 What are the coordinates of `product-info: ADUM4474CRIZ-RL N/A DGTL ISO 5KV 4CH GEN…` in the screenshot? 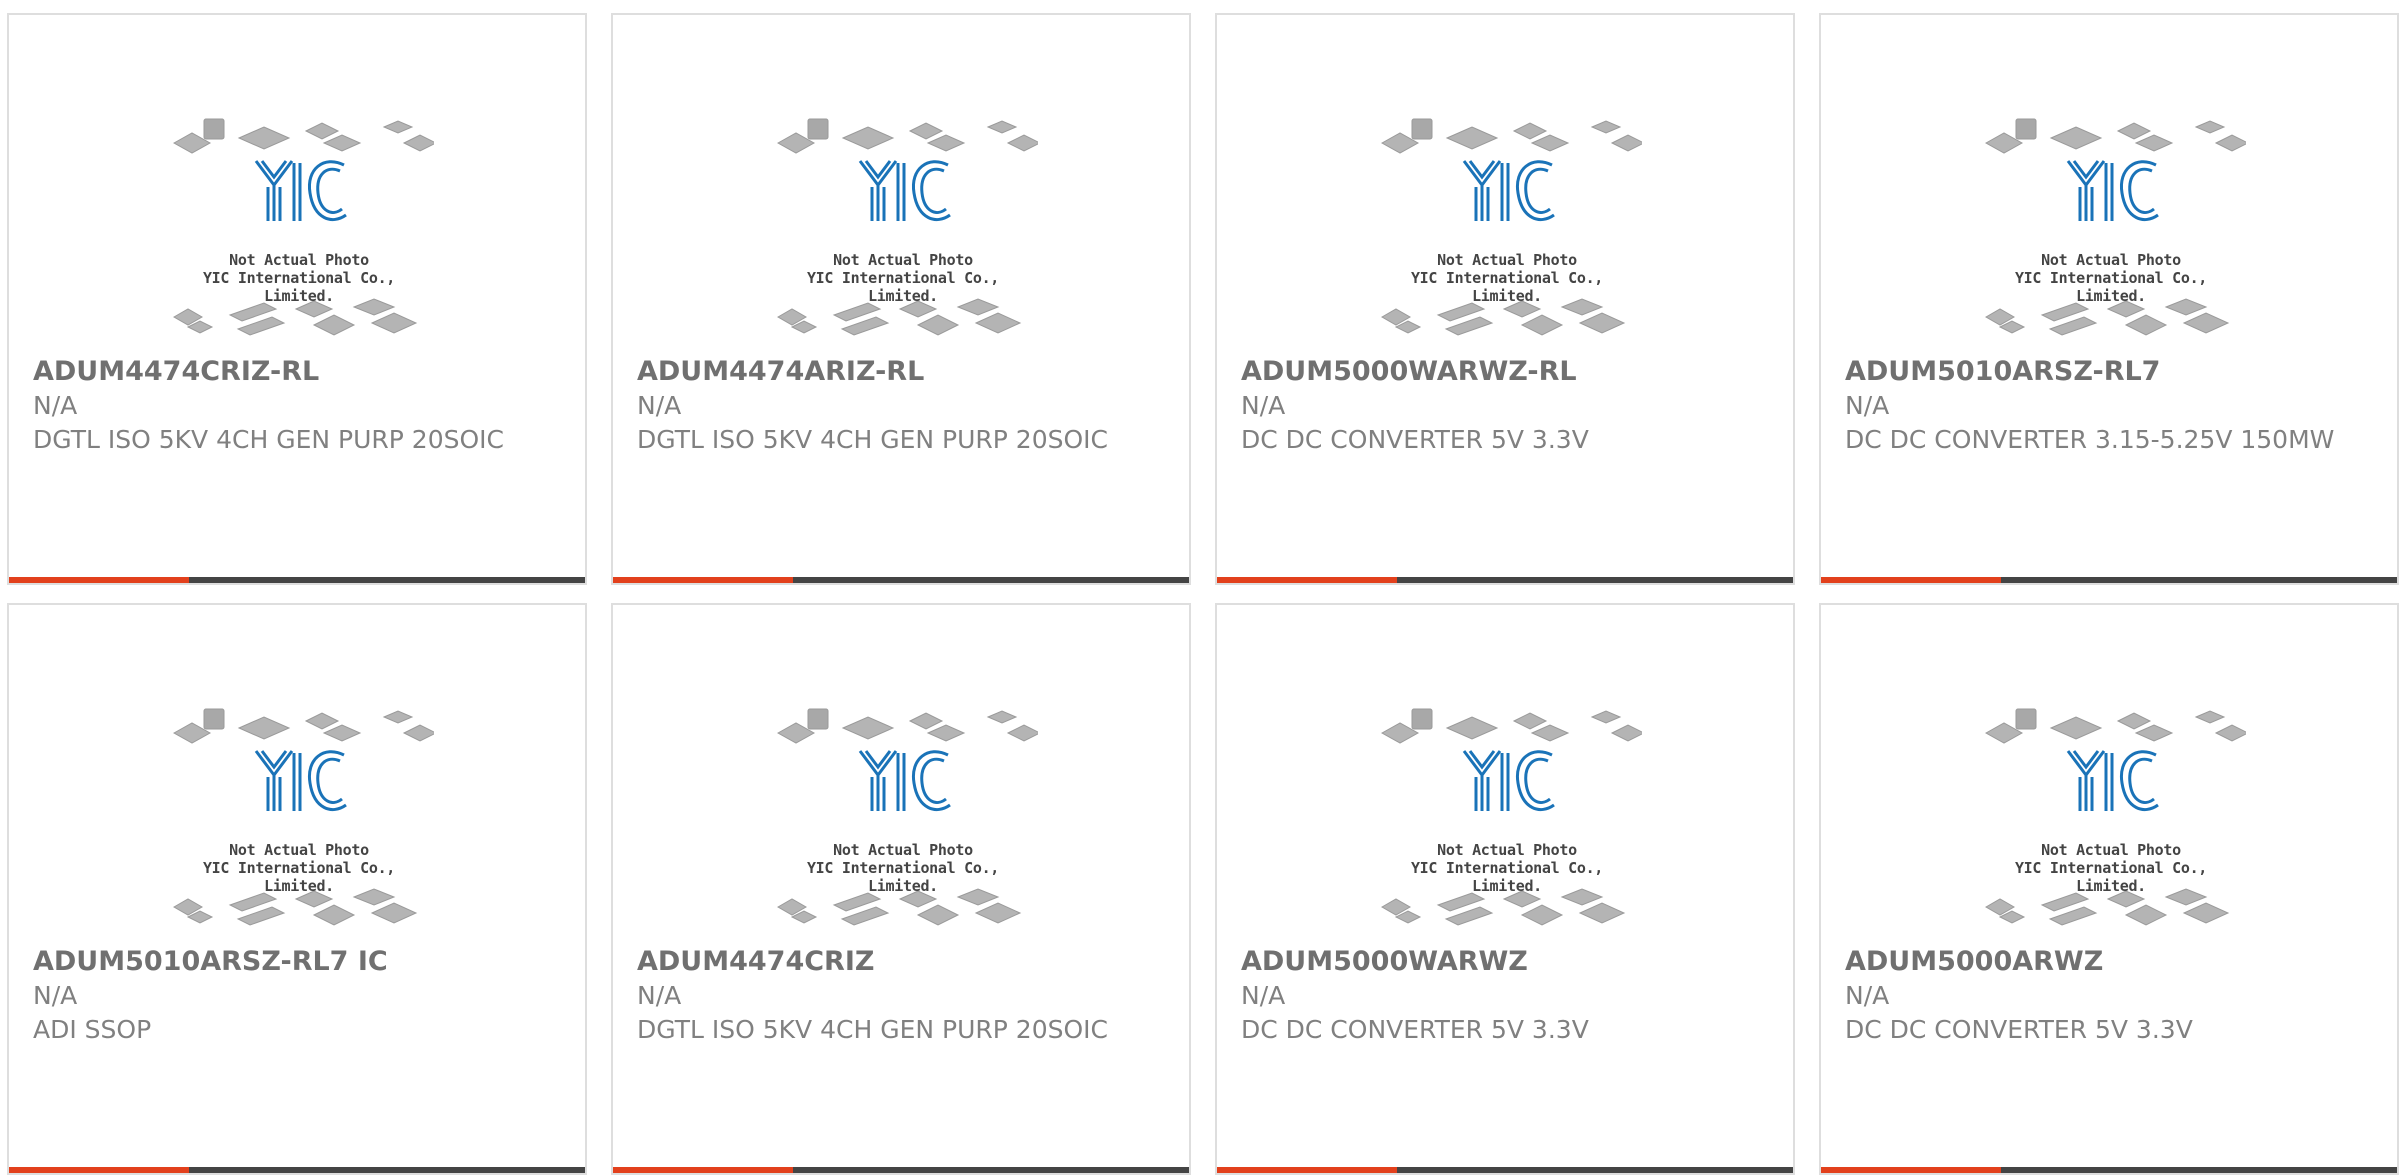 It's located at (301, 406).